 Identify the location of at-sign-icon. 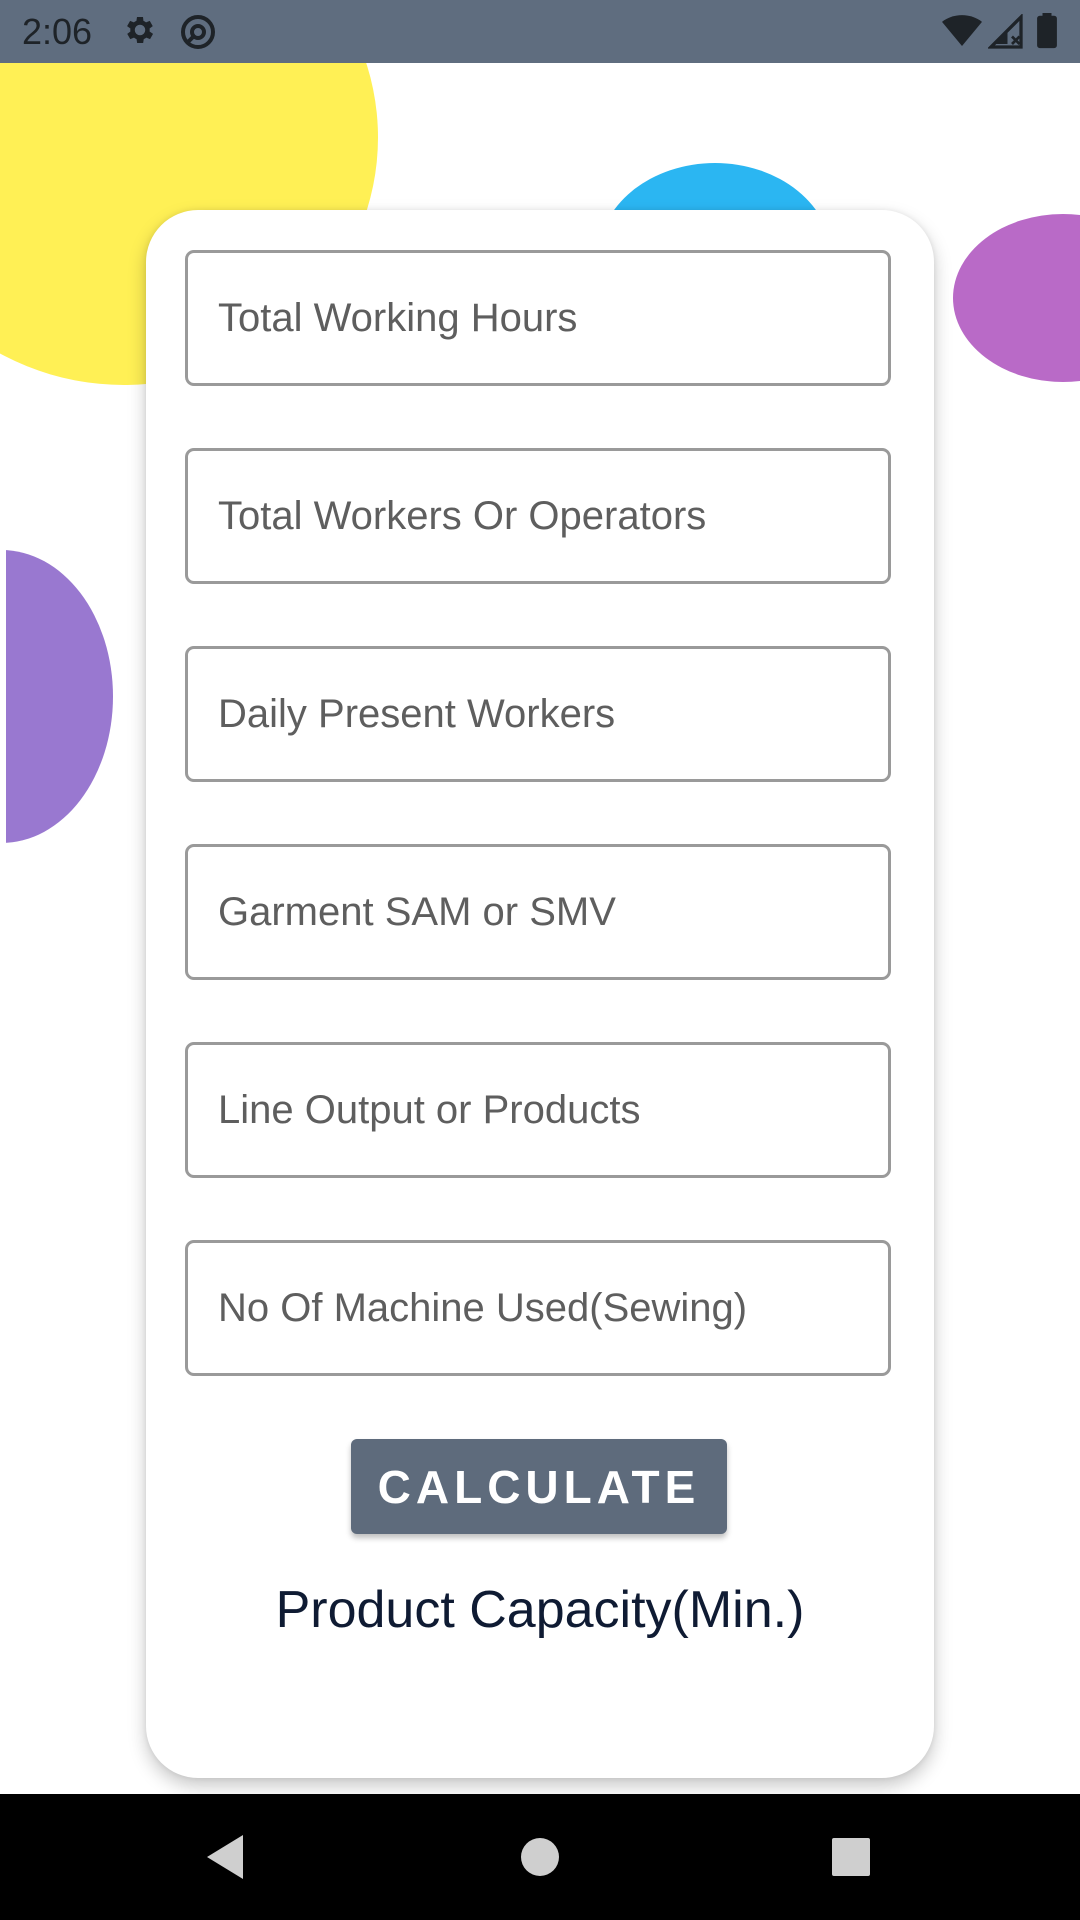
(198, 34).